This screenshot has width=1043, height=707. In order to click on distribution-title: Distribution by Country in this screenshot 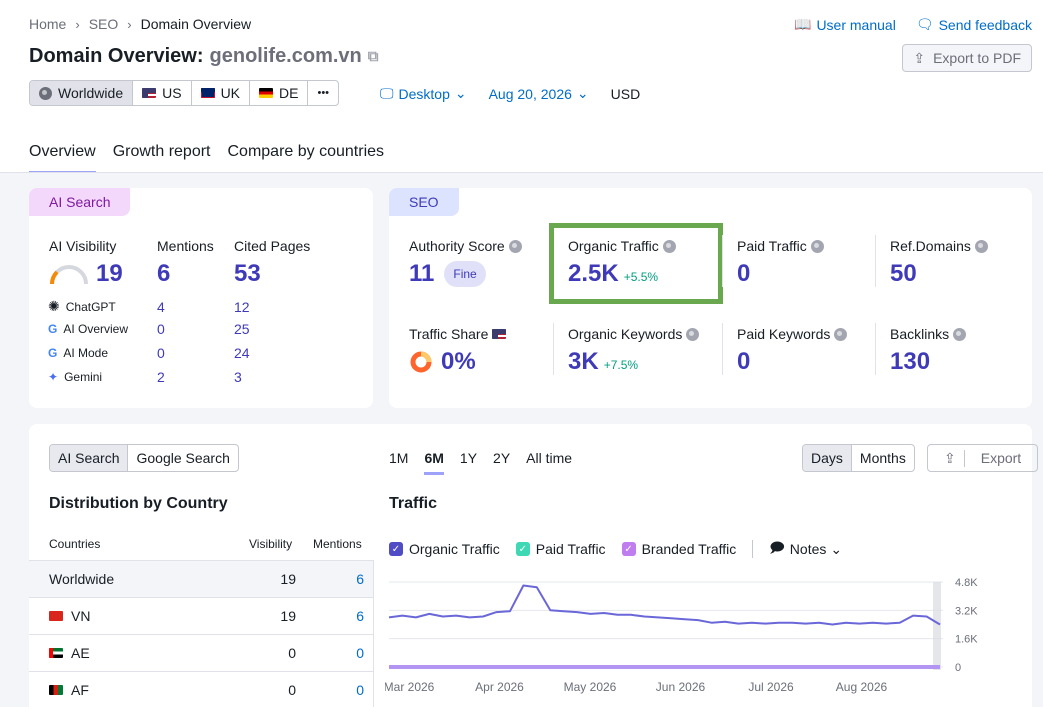, I will do `click(138, 503)`.